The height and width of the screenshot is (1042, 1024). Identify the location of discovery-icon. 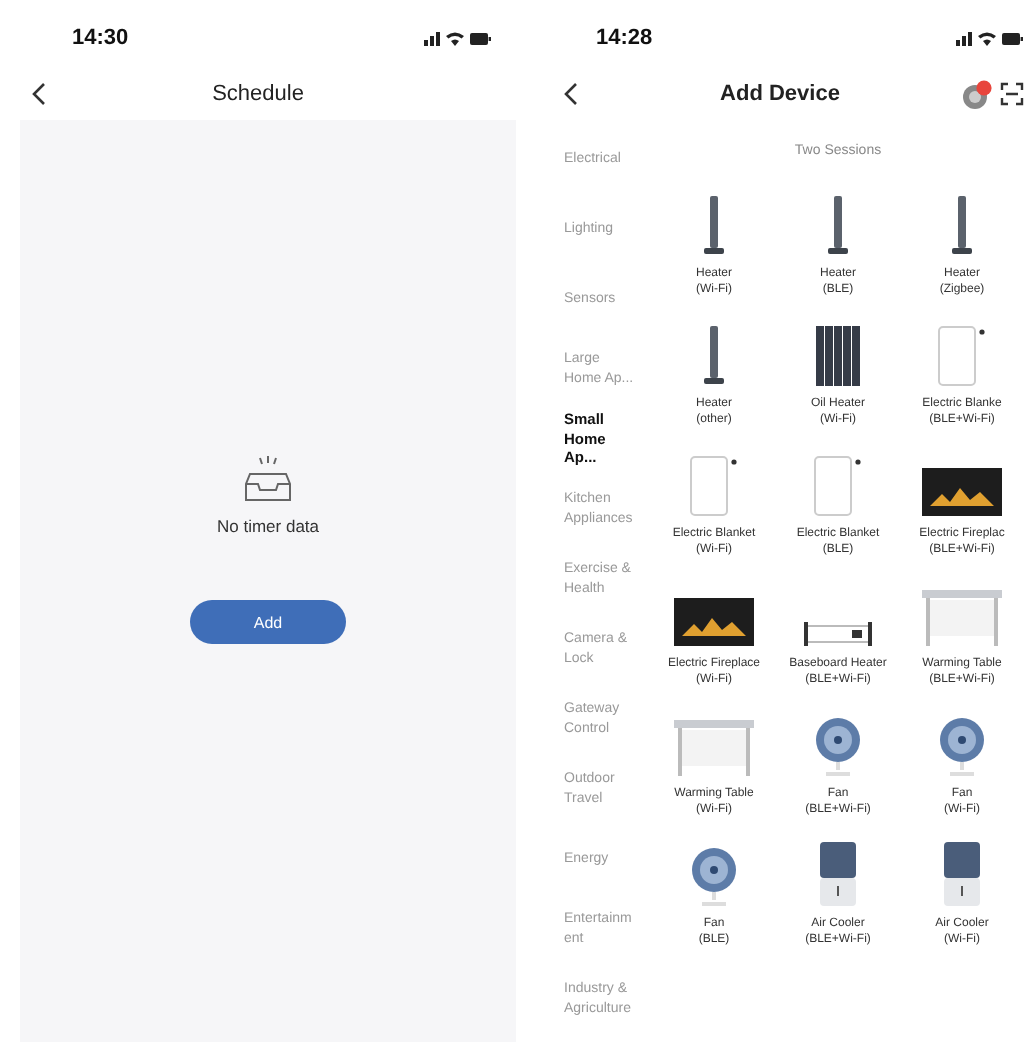
(977, 94).